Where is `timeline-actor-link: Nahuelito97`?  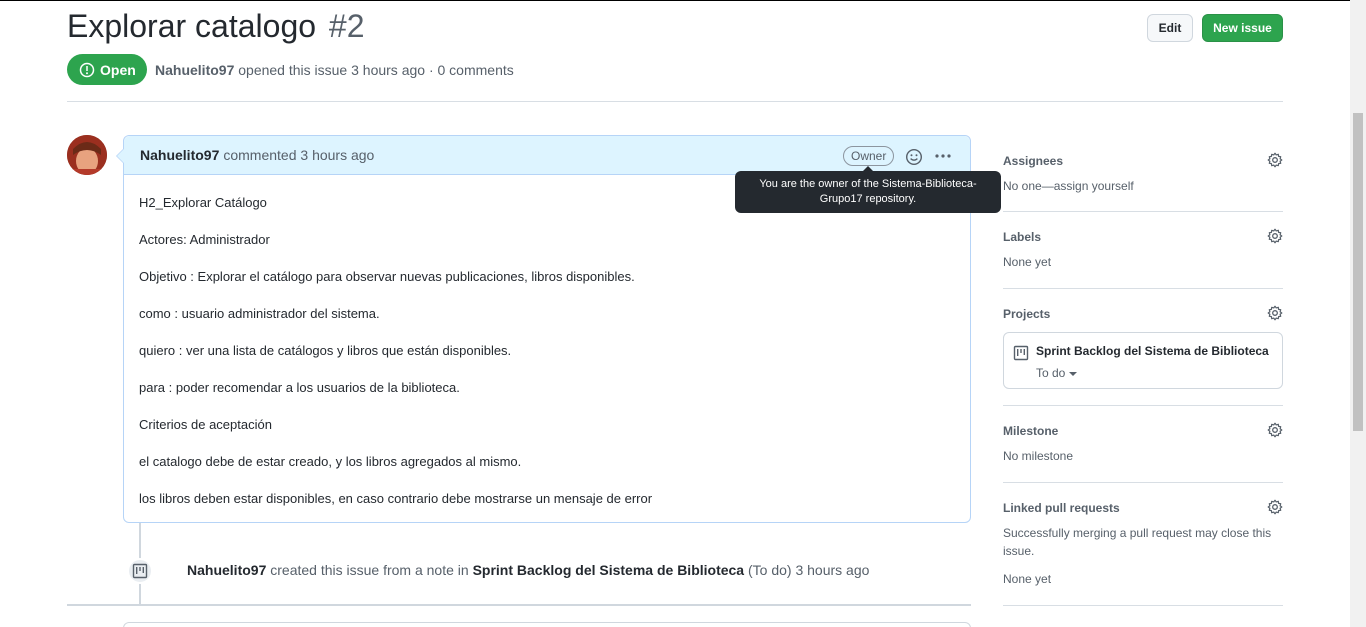 timeline-actor-link: Nahuelito97 is located at coordinates (226, 570).